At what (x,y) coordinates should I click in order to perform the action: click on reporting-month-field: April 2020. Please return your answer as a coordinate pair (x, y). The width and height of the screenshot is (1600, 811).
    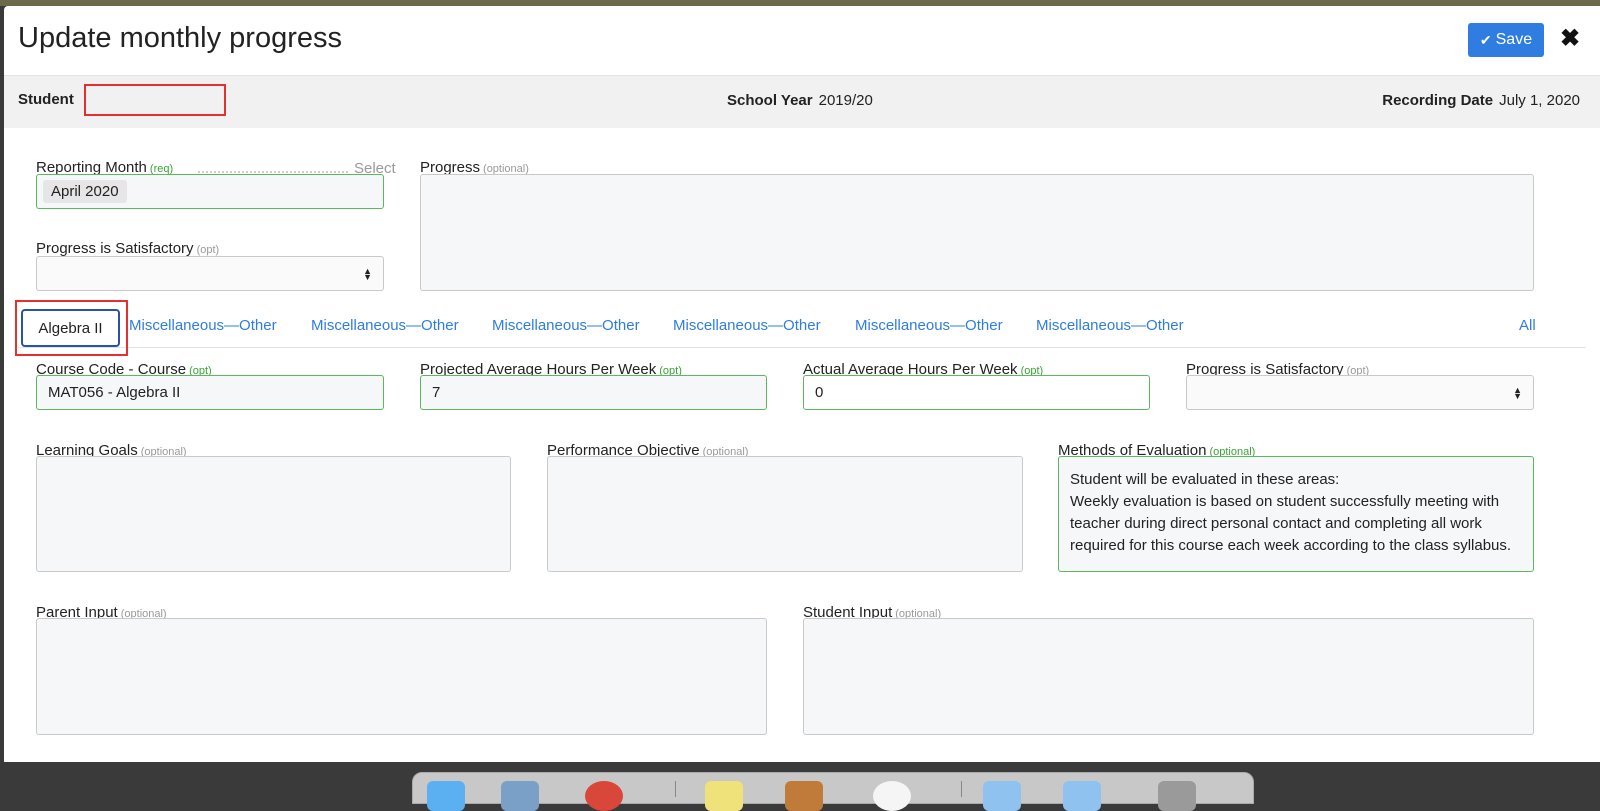
    Looking at the image, I should click on (210, 191).